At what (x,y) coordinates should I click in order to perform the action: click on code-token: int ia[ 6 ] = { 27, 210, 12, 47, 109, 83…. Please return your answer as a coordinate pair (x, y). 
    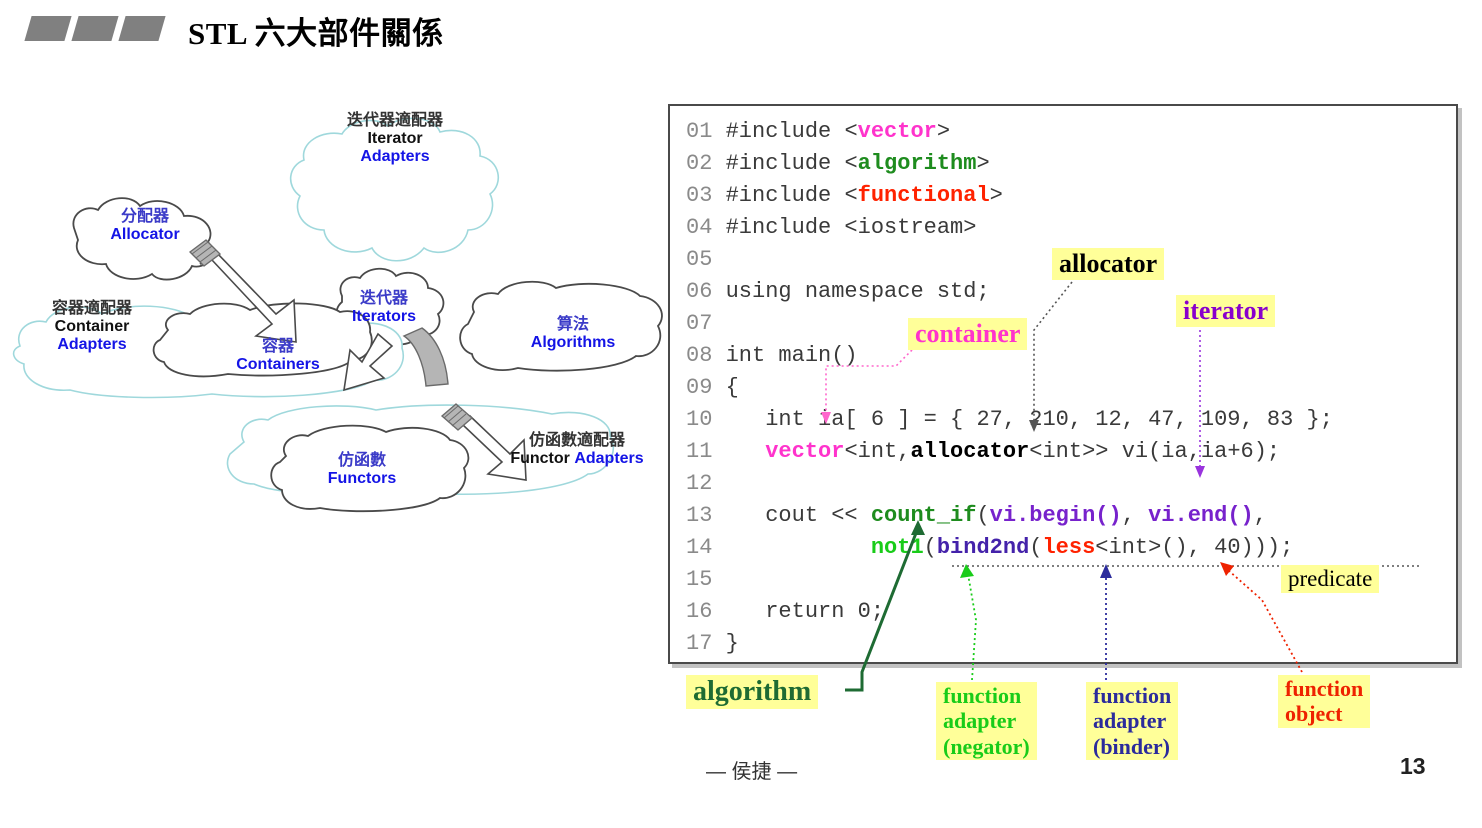
    Looking at the image, I should click on (1029, 419).